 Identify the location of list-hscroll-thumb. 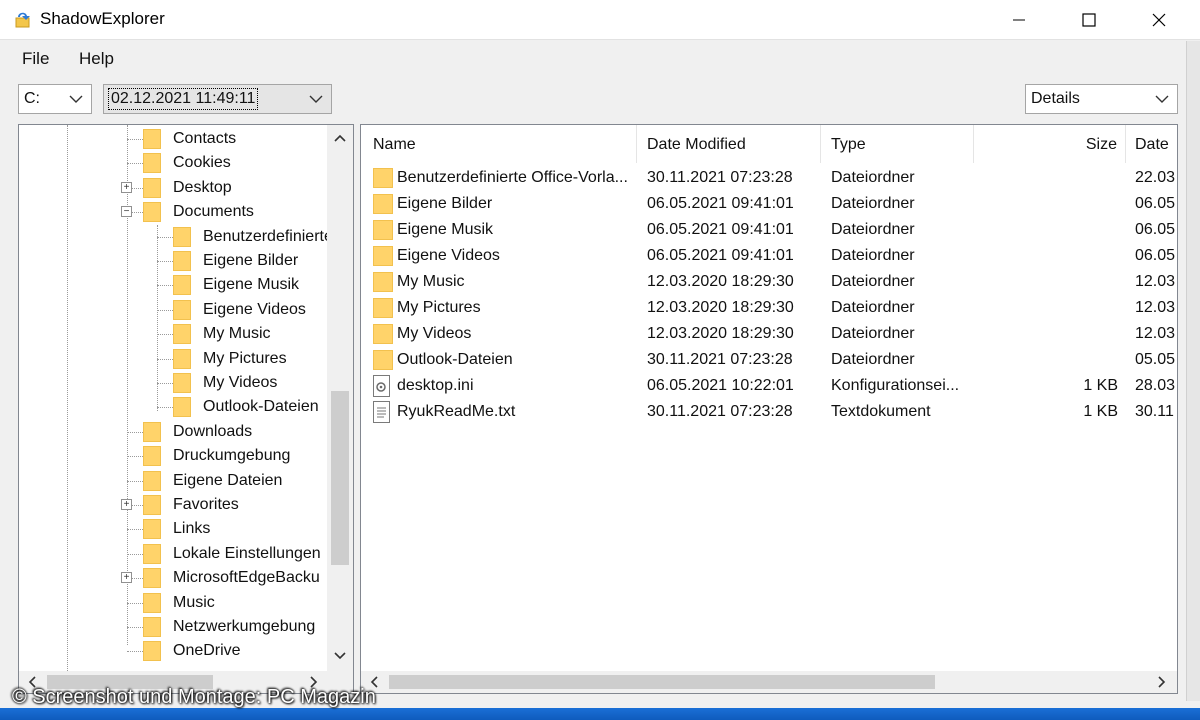
(662, 682).